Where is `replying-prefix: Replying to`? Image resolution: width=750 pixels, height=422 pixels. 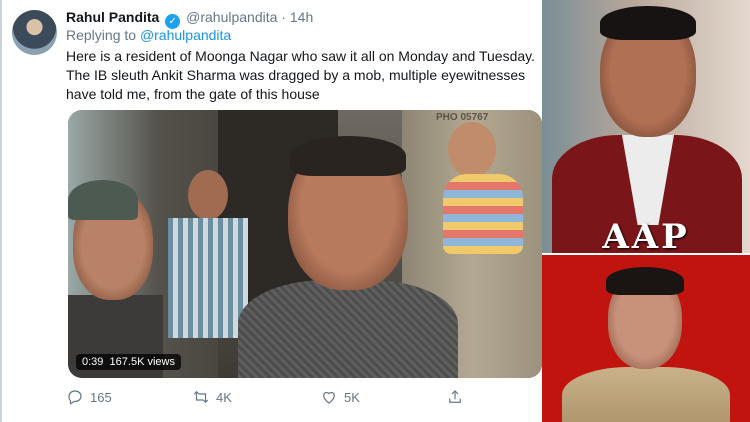 replying-prefix: Replying to is located at coordinates (101, 35).